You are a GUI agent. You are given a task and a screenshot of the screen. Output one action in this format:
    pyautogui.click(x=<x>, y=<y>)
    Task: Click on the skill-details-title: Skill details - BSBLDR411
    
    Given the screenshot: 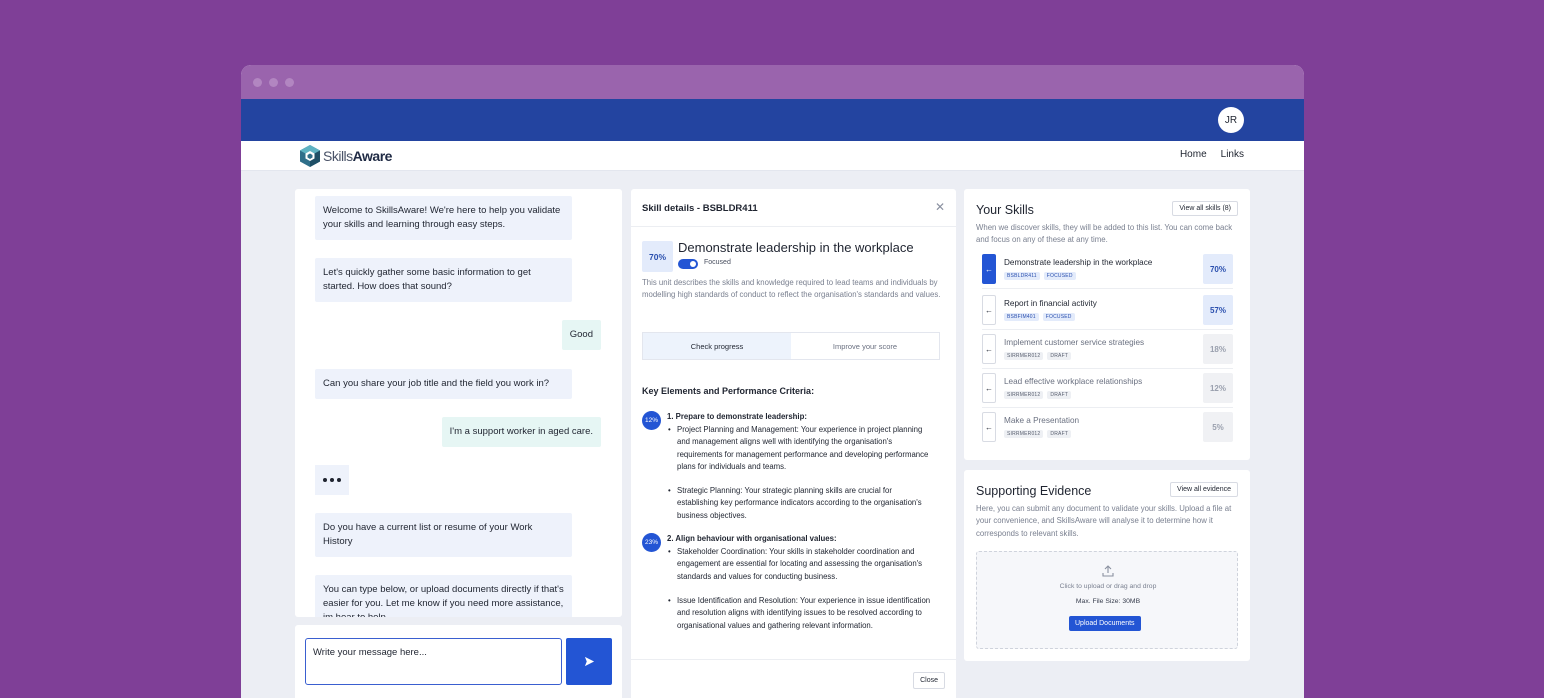 What is the action you would take?
    pyautogui.click(x=700, y=208)
    